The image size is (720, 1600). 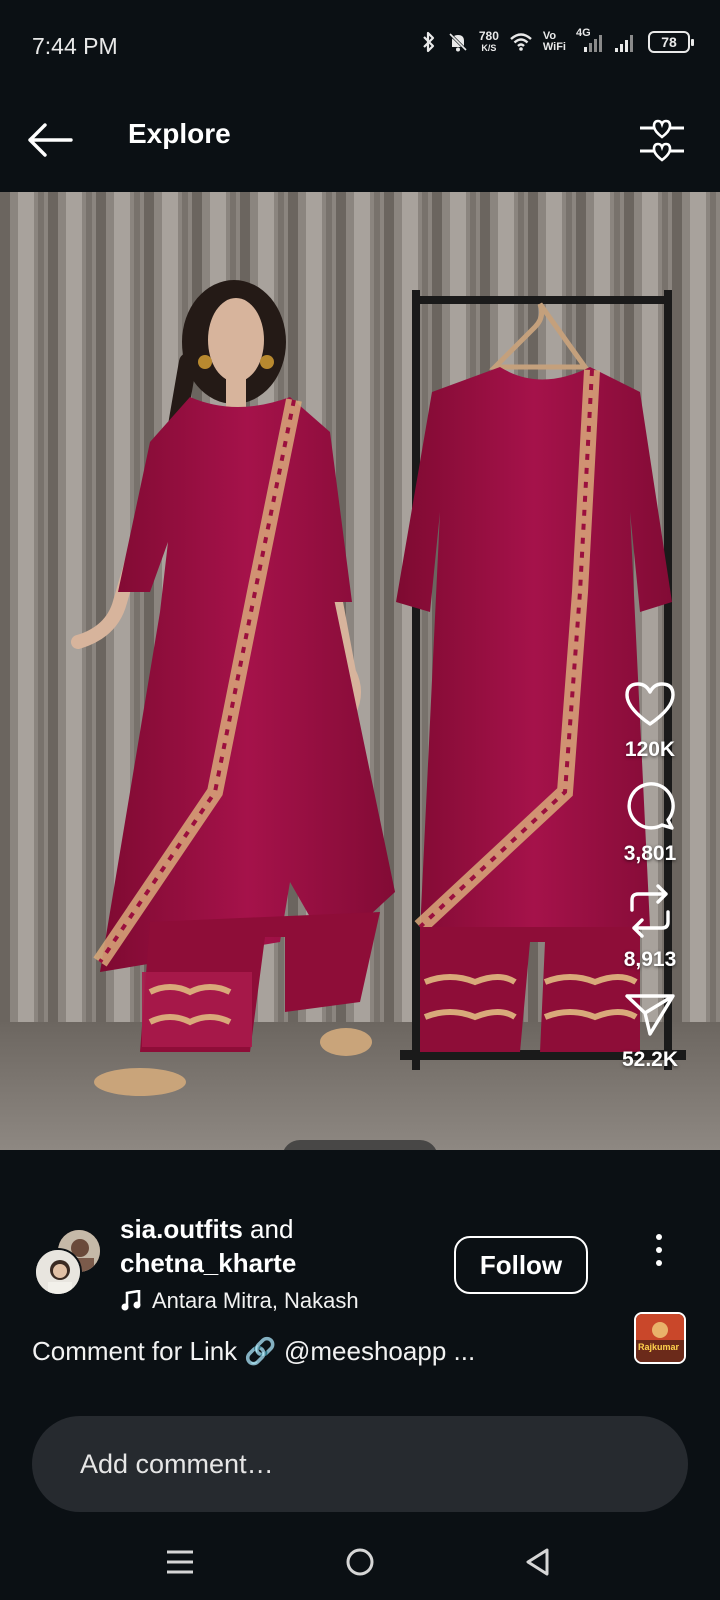 I want to click on action-column: 120K 3,801 8,913 52.2K, so click(x=650, y=885).